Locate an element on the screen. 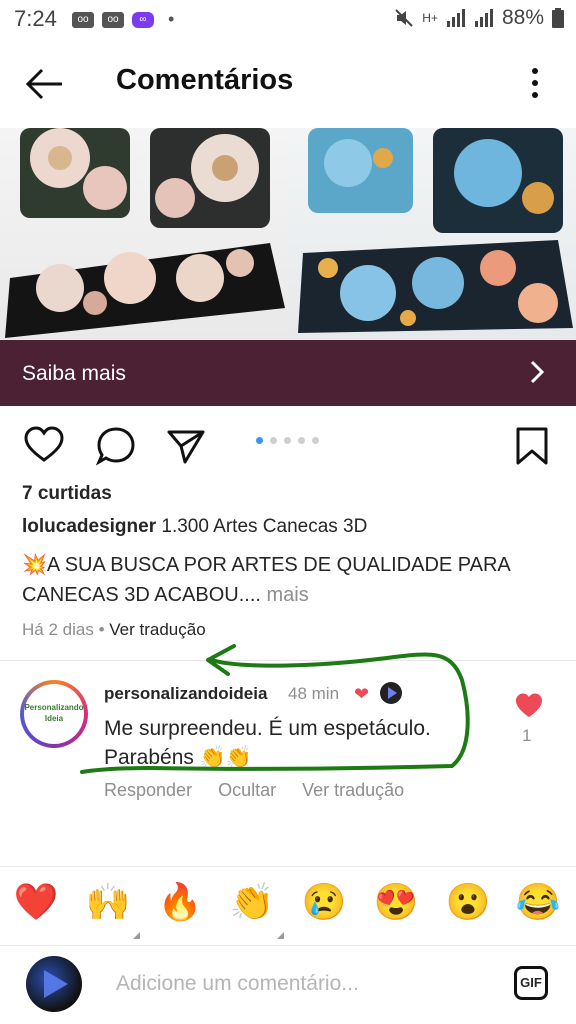 Image resolution: width=576 pixels, height=1024 pixels. commenter-avatar: Personalizando Ideia is located at coordinates (54, 714).